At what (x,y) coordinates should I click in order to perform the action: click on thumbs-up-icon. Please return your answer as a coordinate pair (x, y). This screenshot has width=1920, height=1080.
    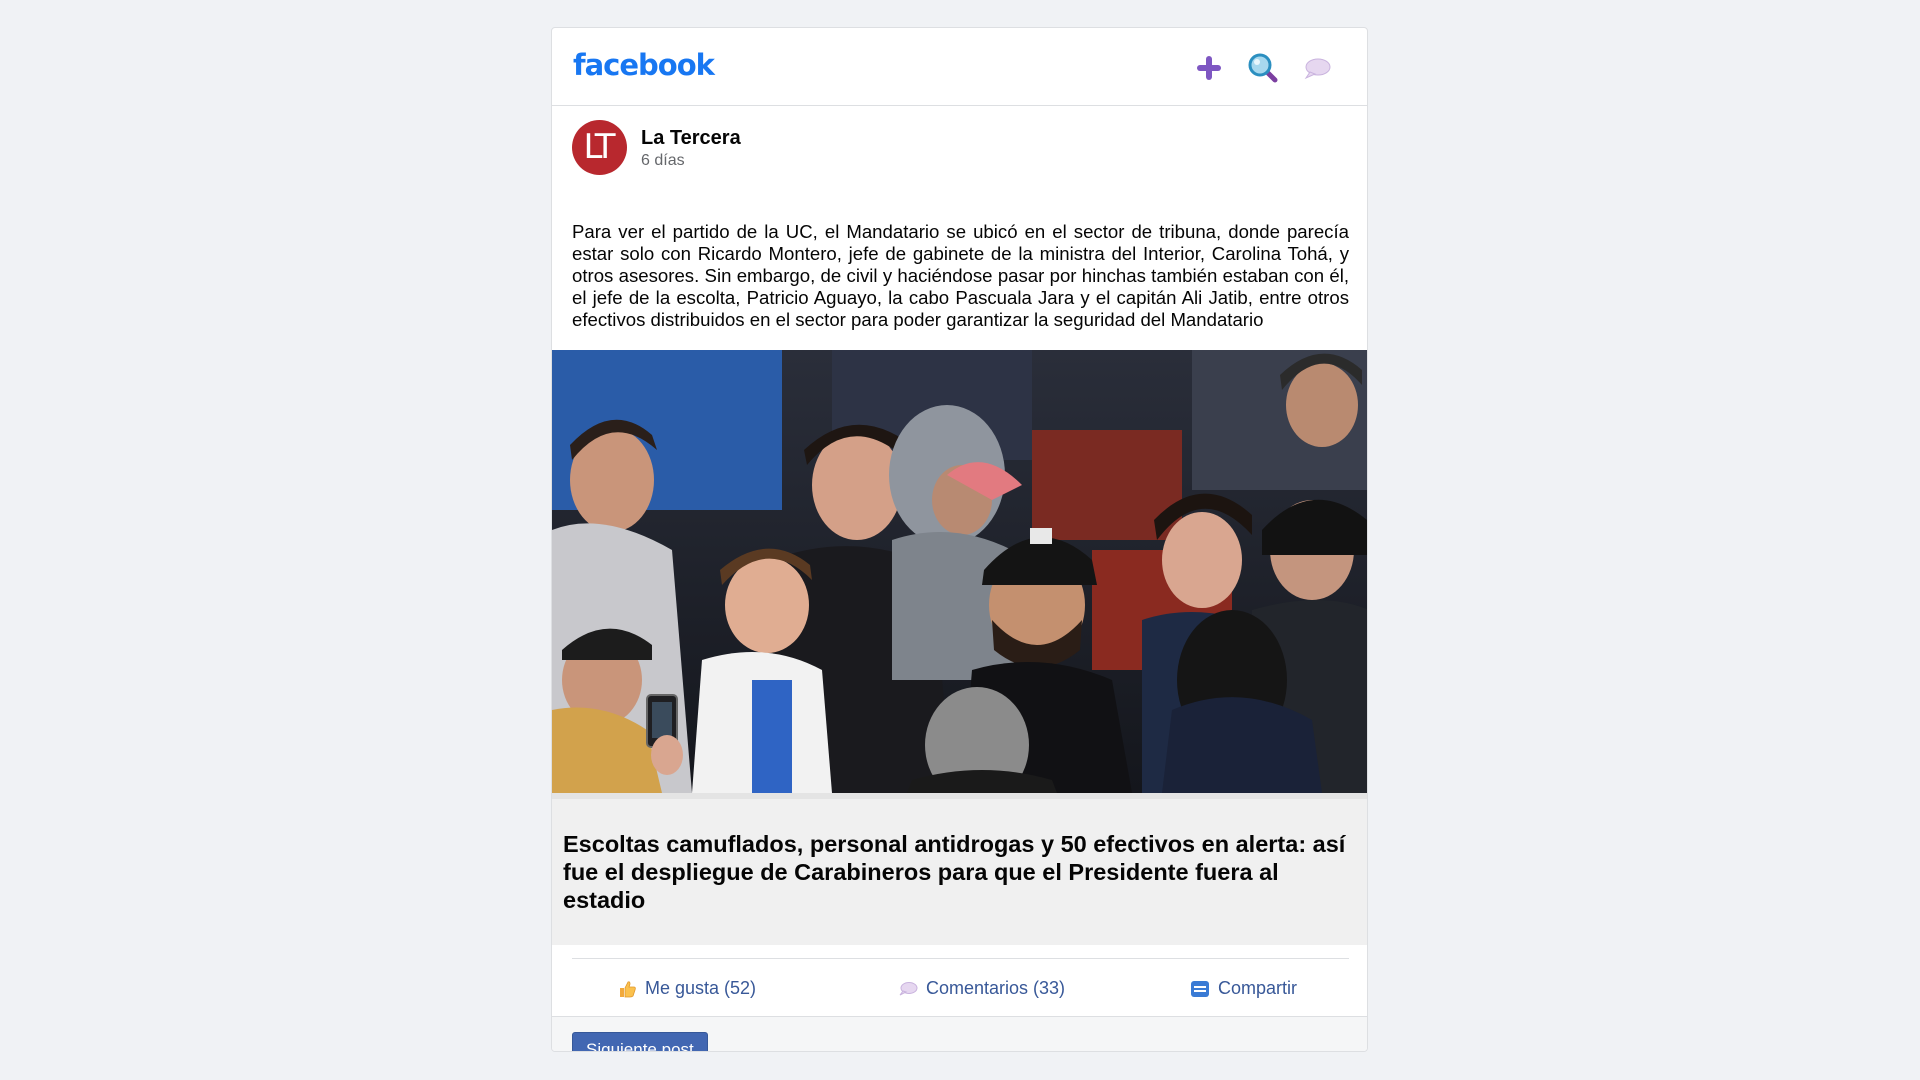
    Looking at the image, I should click on (628, 988).